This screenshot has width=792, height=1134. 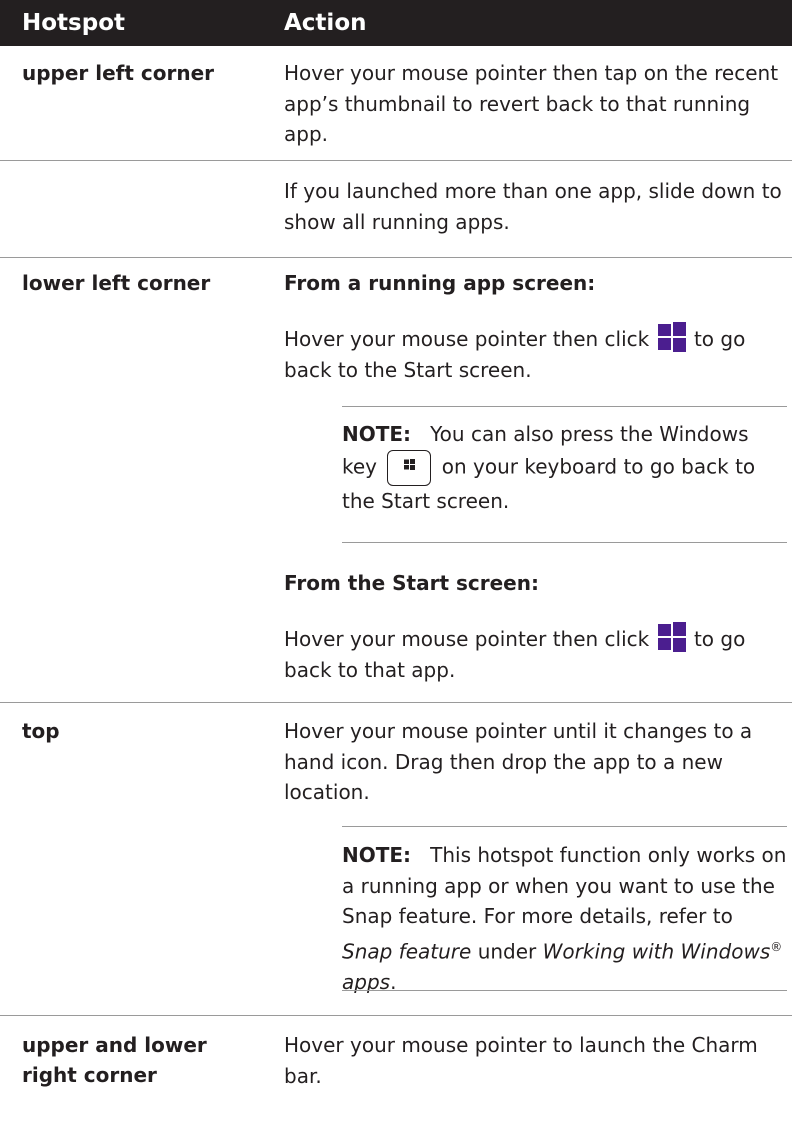 I want to click on windows-key-icon, so click(x=409, y=467).